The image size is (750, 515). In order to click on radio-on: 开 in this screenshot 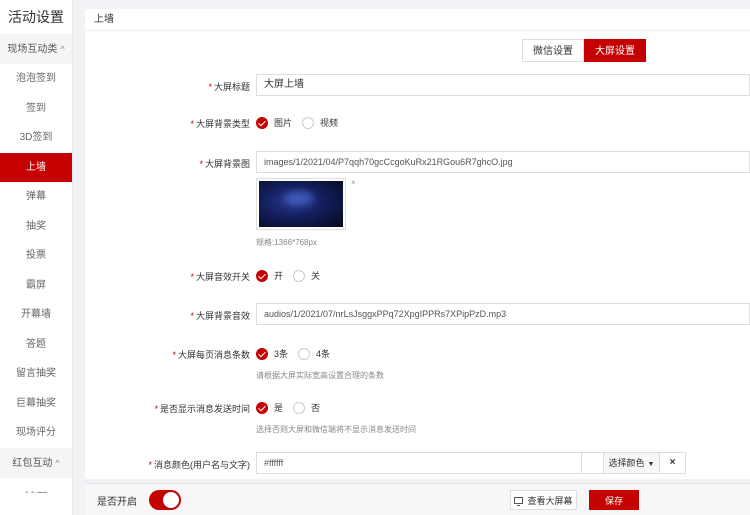, I will do `click(269, 275)`.